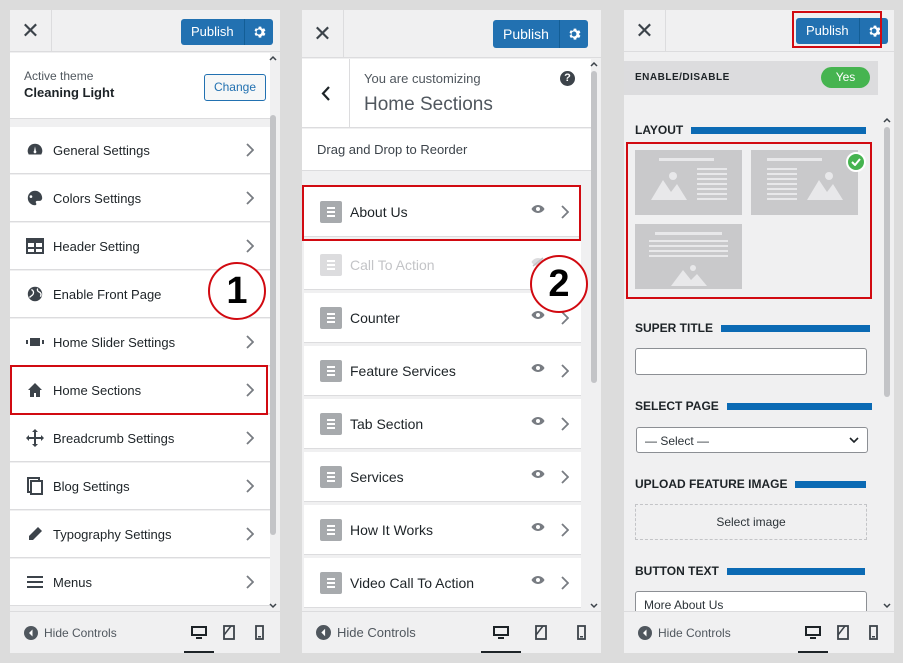  Describe the element at coordinates (140, 150) in the screenshot. I see `sidebar-item-general-settings: General Settings` at that location.